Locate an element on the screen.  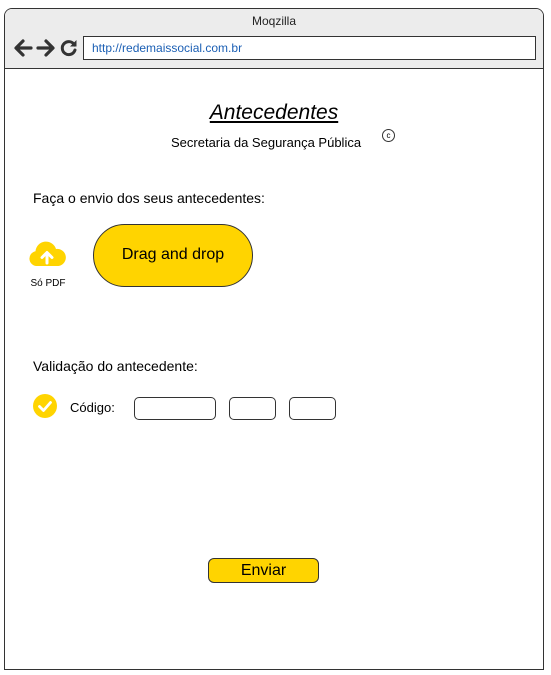
cloud-upload-icon is located at coordinates (47, 257).